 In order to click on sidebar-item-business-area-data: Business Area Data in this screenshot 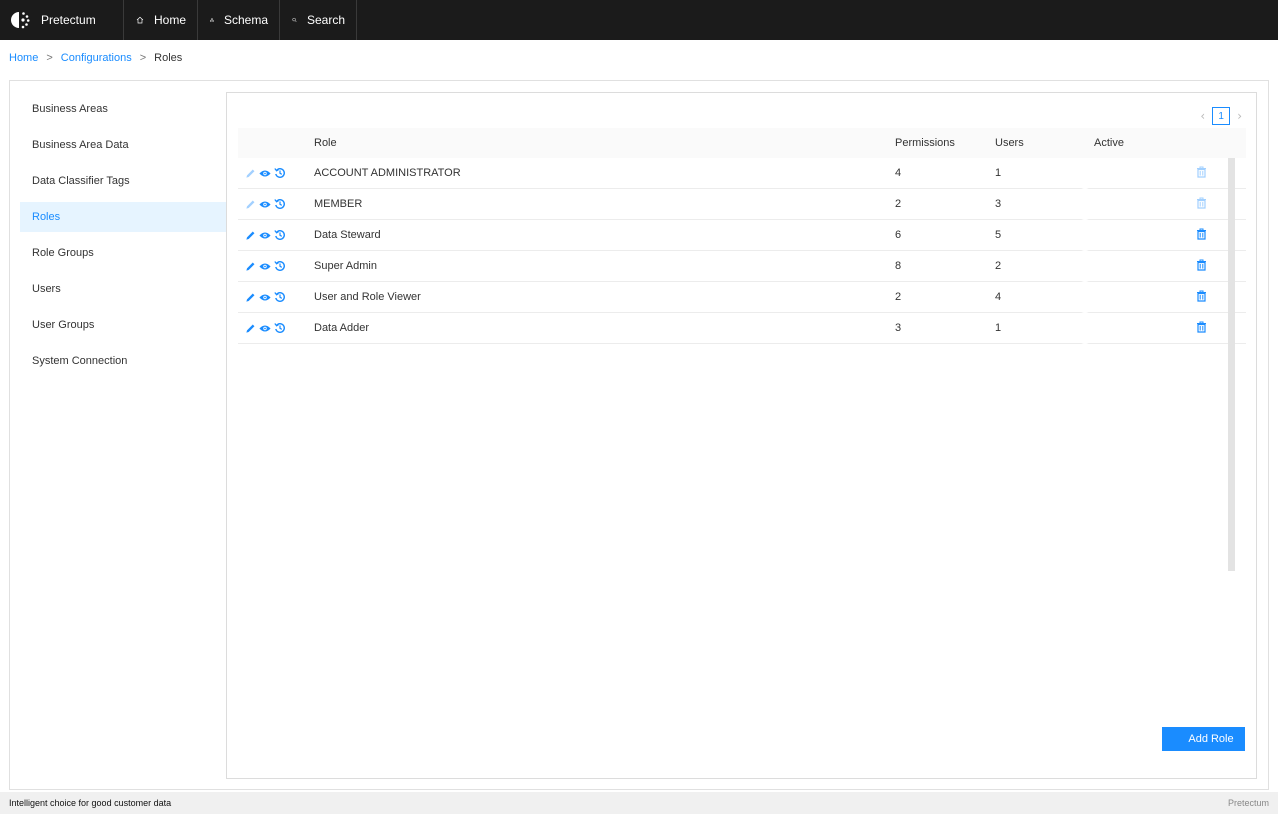, I will do `click(123, 145)`.